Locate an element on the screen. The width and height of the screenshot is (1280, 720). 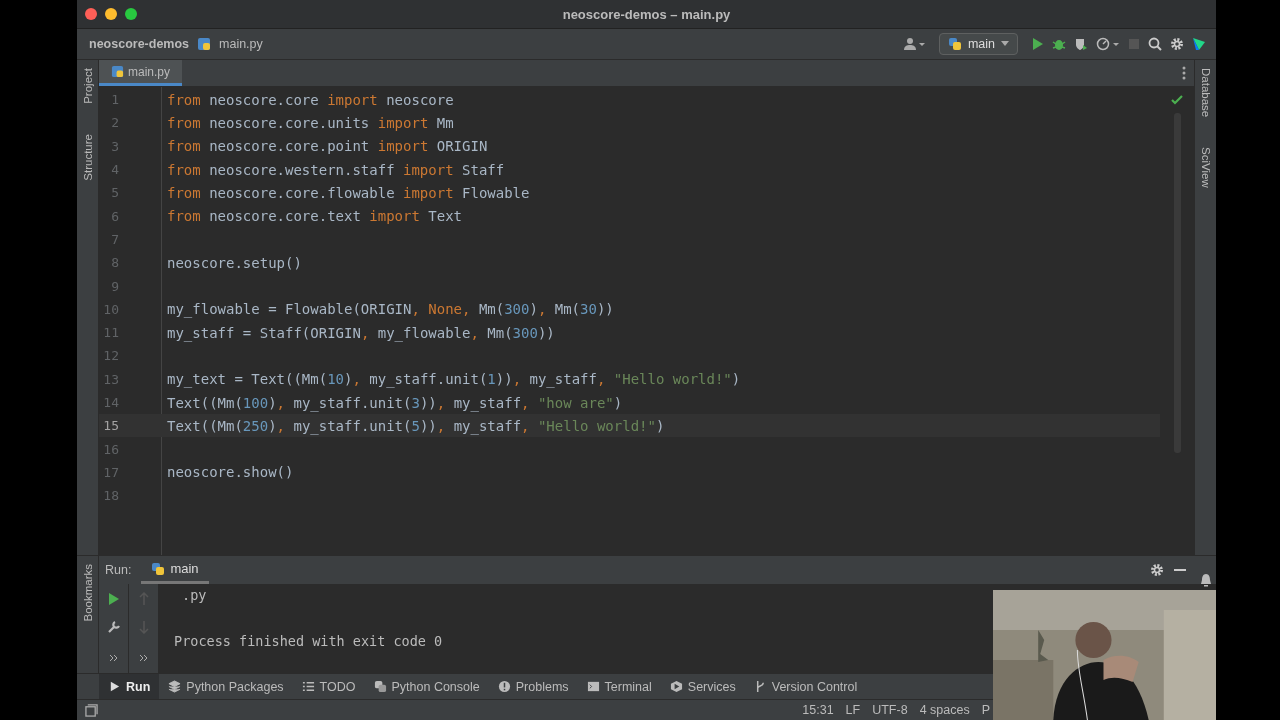
status-item: 4 spaces is located at coordinates (944, 710).